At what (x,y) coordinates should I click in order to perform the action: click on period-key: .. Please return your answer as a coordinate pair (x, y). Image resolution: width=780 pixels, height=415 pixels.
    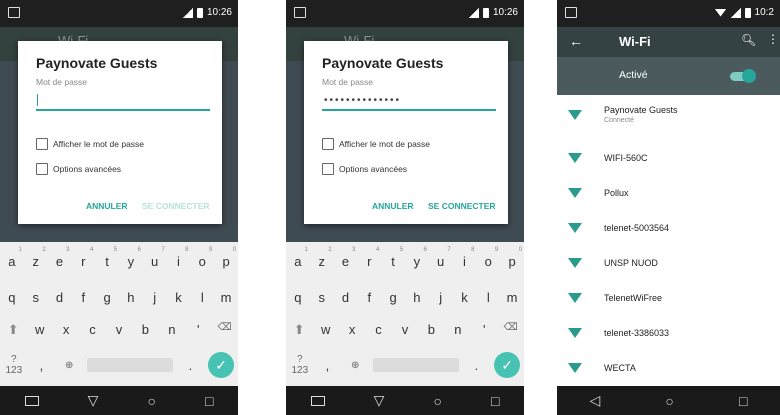
    Looking at the image, I should click on (476, 365).